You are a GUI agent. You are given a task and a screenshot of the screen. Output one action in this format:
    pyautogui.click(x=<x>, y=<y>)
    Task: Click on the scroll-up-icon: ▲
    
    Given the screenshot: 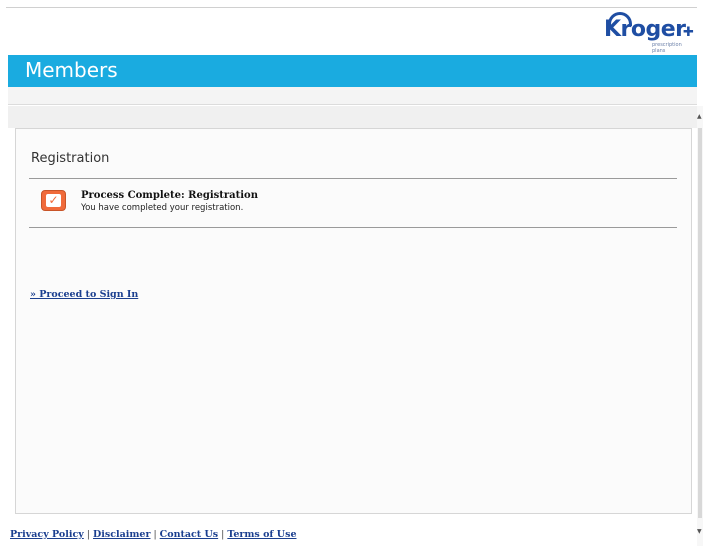 What is the action you would take?
    pyautogui.click(x=699, y=116)
    